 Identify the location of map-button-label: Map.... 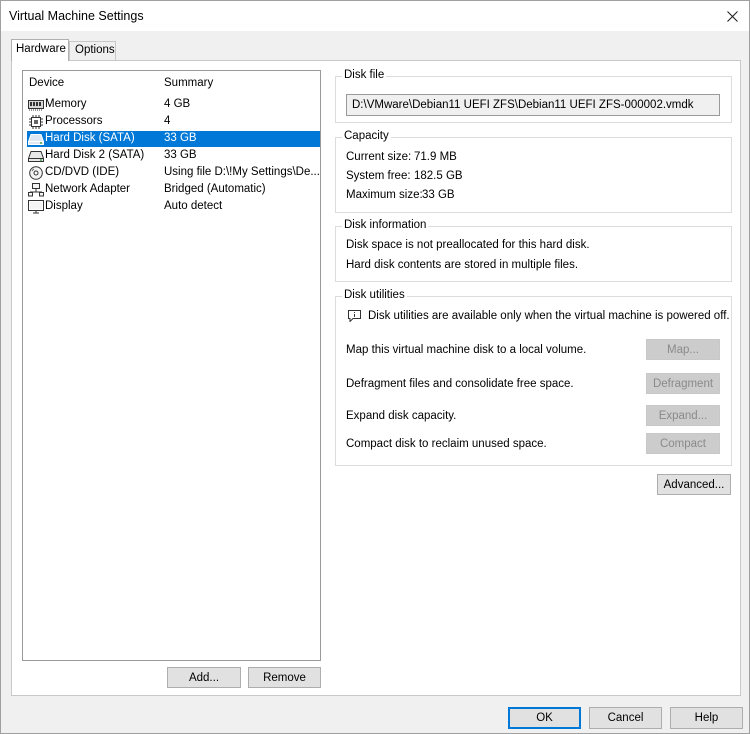
(683, 349).